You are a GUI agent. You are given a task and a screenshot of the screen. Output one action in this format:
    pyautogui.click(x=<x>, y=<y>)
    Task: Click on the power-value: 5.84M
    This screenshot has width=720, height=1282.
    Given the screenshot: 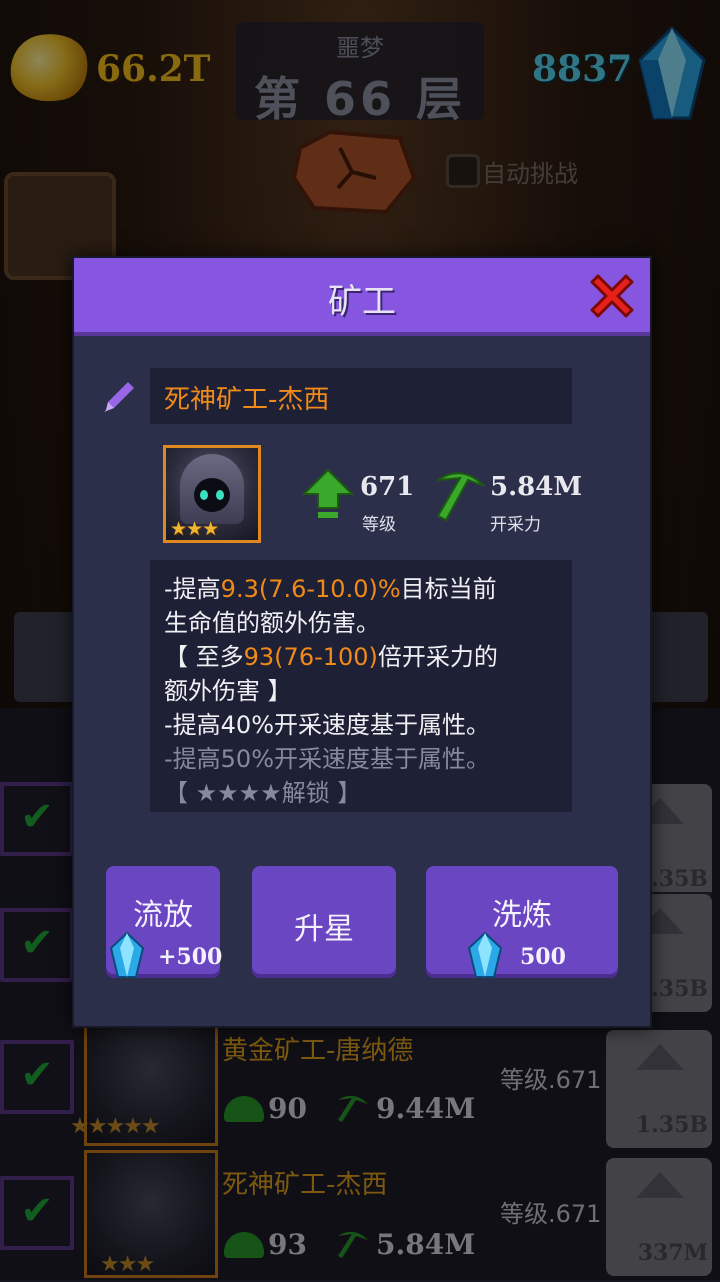 What is the action you would take?
    pyautogui.click(x=536, y=487)
    